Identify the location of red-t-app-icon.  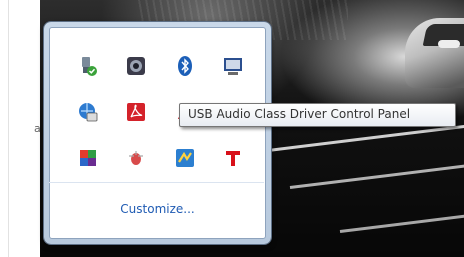
(233, 158).